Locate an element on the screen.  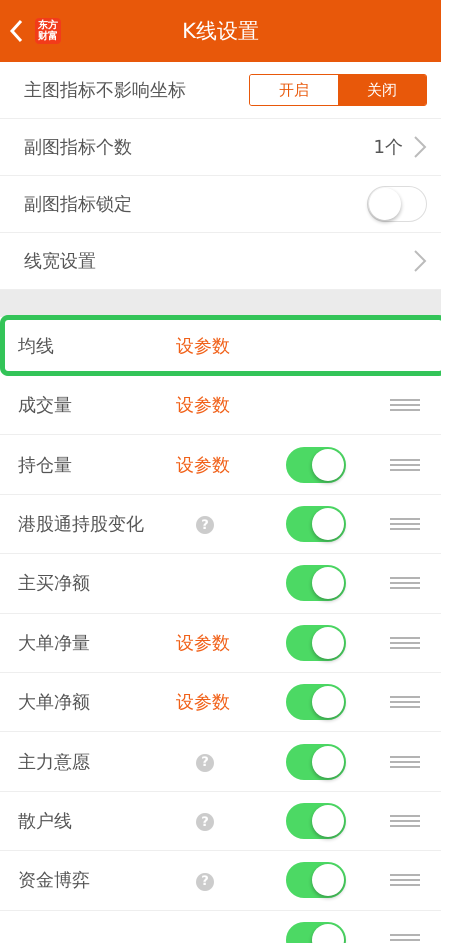
setting-label: 线宽设置 is located at coordinates (60, 261).